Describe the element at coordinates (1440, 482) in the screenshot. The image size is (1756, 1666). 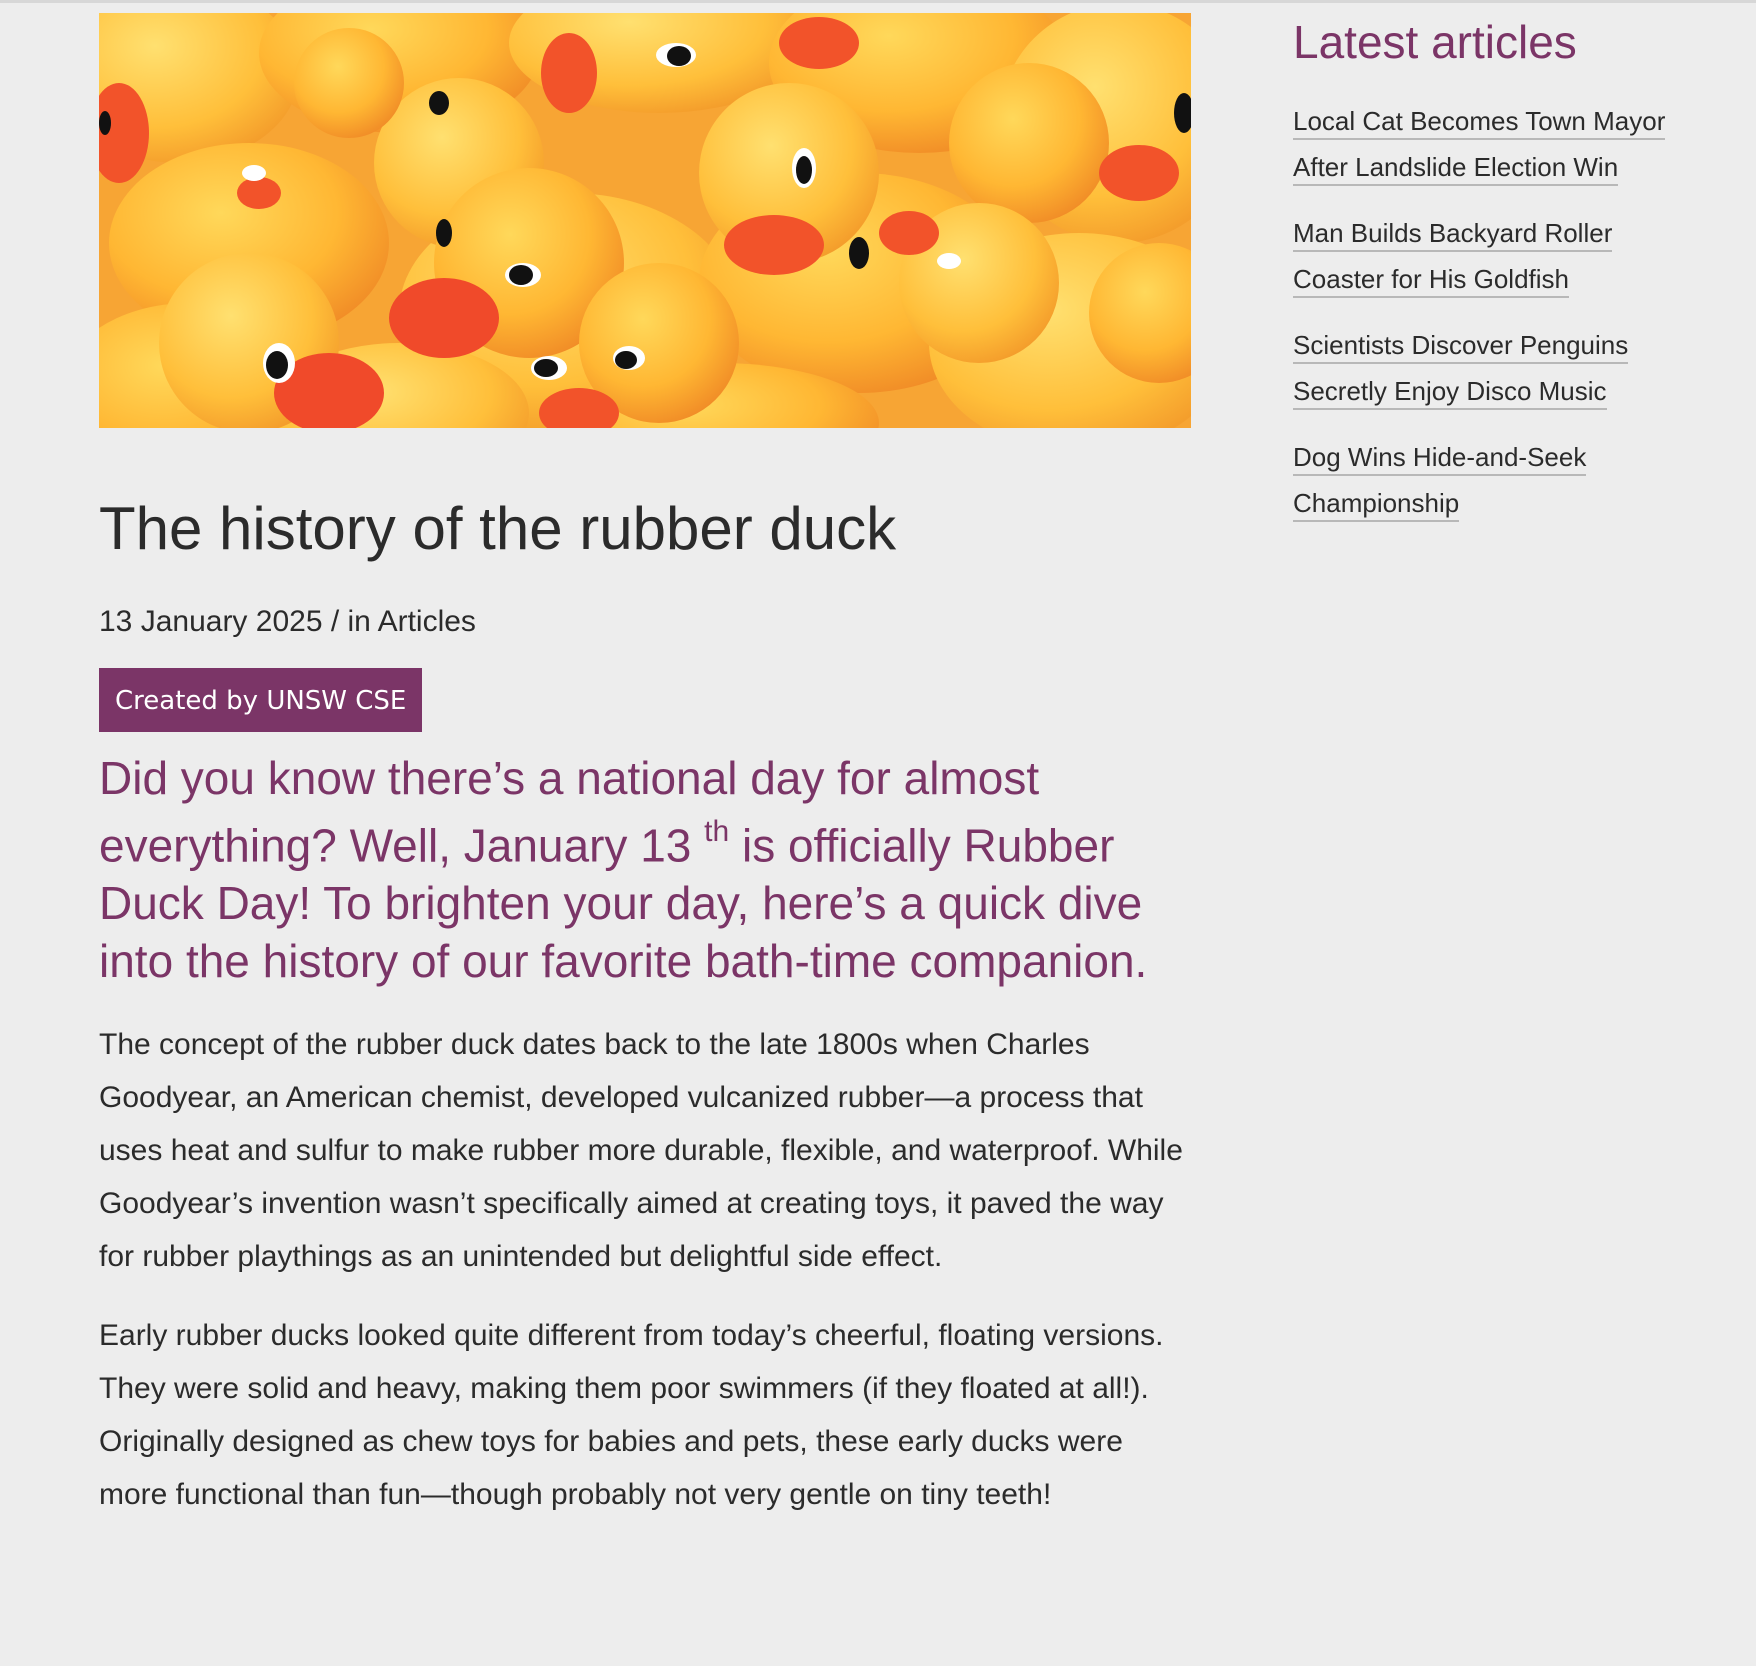
I see `article-link-dog-hide-seek: Dog Wins Hide-and-Seek Championship` at that location.